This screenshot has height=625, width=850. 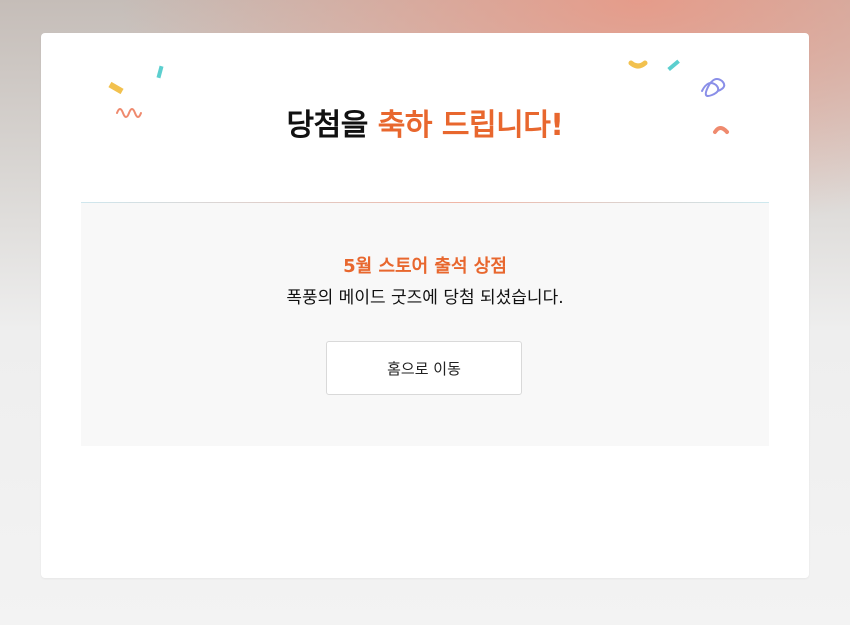 What do you see at coordinates (425, 266) in the screenshot?
I see `event-name: 5월 스토어 출석 상점` at bounding box center [425, 266].